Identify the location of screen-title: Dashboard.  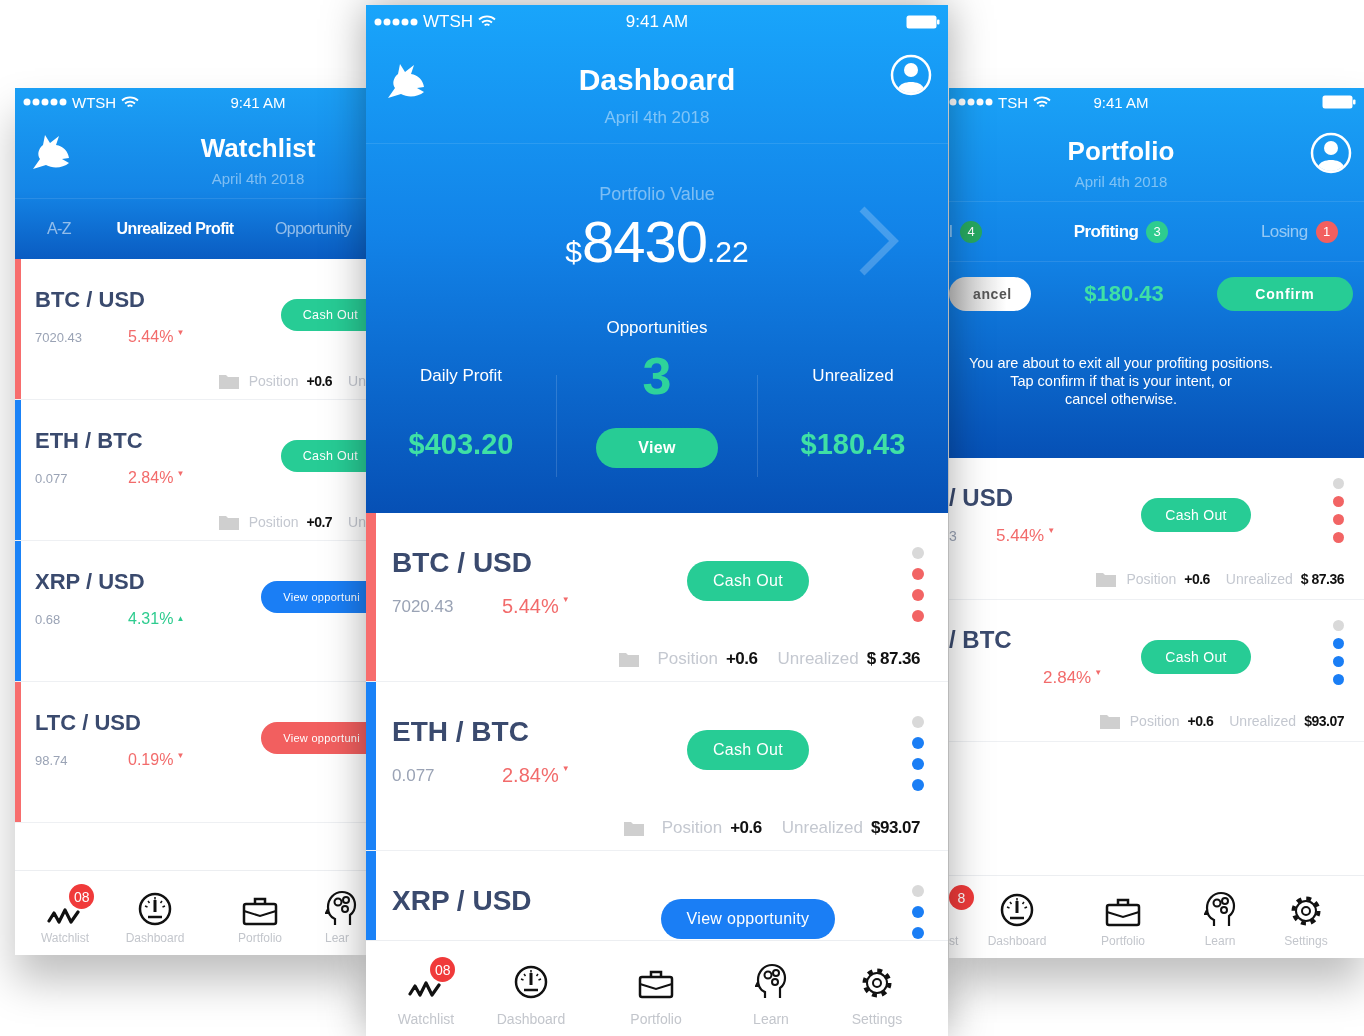
(657, 80).